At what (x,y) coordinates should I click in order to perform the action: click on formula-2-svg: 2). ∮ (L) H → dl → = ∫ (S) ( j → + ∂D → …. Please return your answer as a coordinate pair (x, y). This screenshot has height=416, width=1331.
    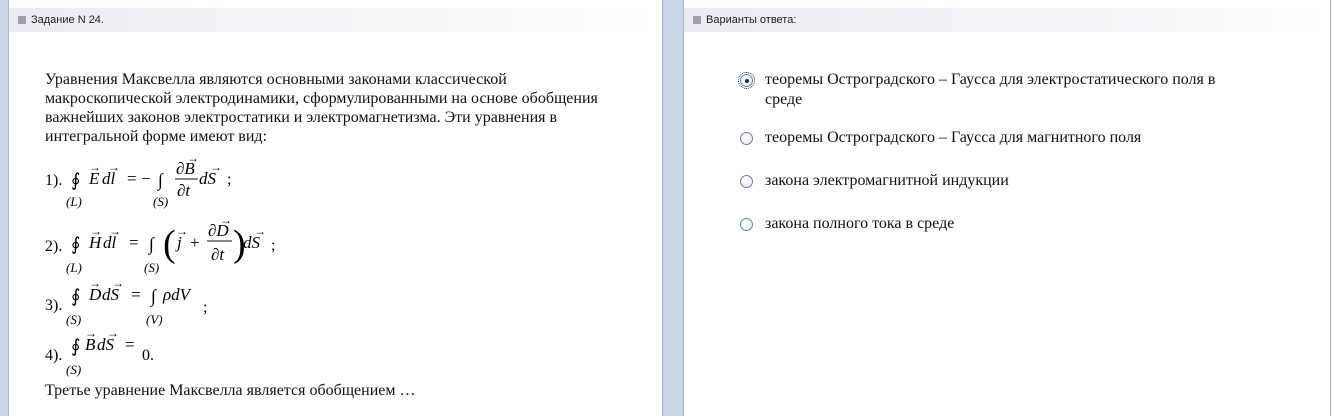
    Looking at the image, I should click on (160, 244).